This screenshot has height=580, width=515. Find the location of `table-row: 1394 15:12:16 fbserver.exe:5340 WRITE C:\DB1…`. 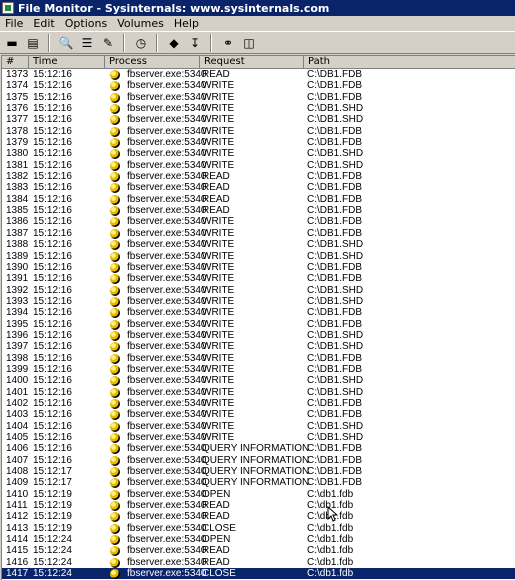

table-row: 1394 15:12:16 fbserver.exe:5340 WRITE C:\DB1… is located at coordinates (258, 313).